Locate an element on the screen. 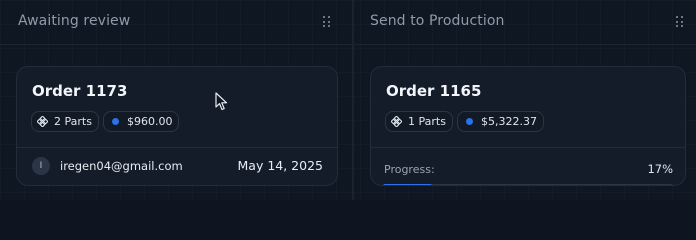 Image resolution: width=696 pixels, height=240 pixels. order-chips: 2 Parts $960.00 is located at coordinates (105, 121).